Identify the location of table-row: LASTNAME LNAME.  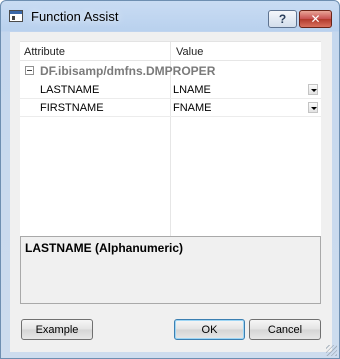
(170, 90).